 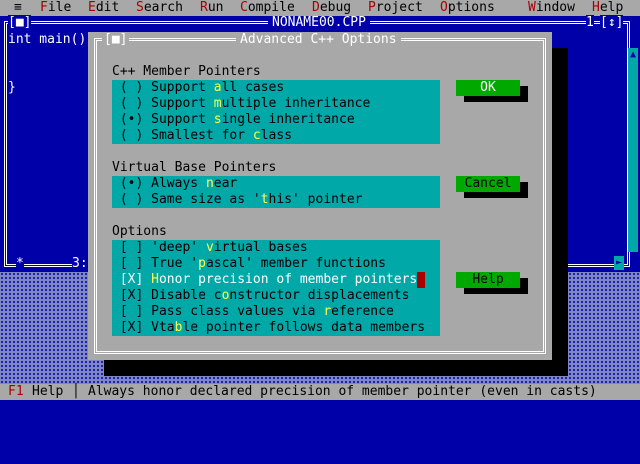 I want to click on modified-indicator: *, so click(x=20, y=264).